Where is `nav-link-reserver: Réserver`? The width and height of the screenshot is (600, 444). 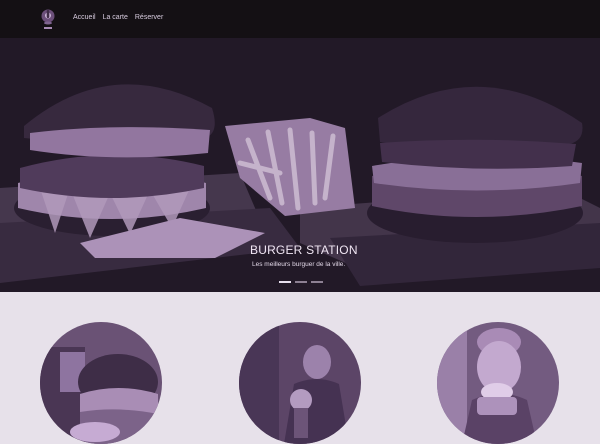
nav-link-reserver: Réserver is located at coordinates (149, 18).